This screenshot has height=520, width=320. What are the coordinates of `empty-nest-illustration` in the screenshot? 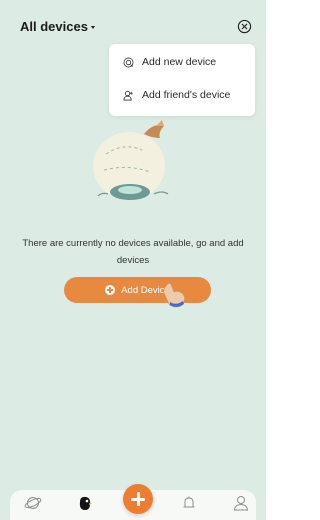 It's located at (131, 160).